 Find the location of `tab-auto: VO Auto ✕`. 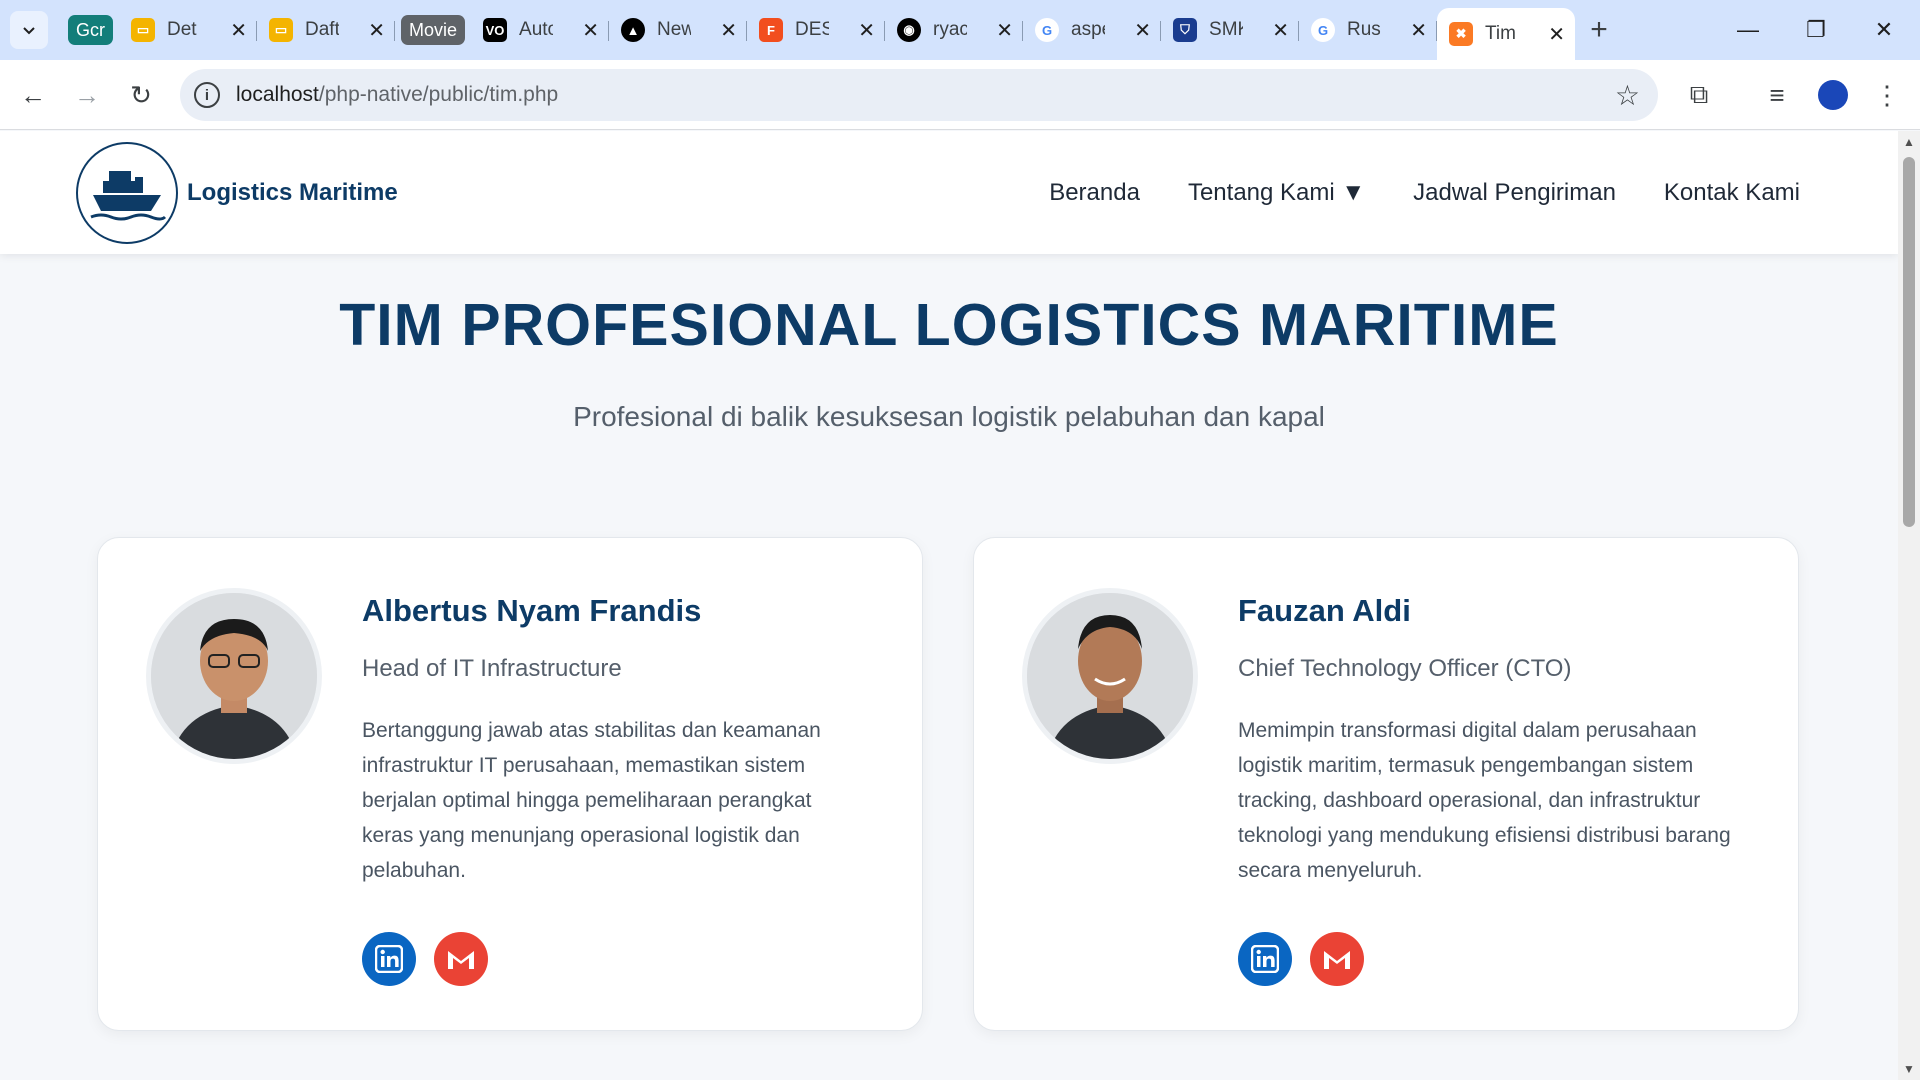

tab-auto: VO Auto ✕ is located at coordinates (540, 30).